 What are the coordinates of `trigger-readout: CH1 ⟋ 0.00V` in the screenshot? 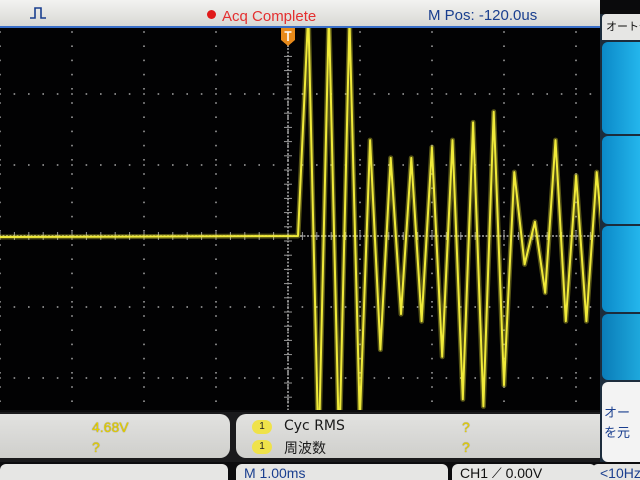 It's located at (524, 472).